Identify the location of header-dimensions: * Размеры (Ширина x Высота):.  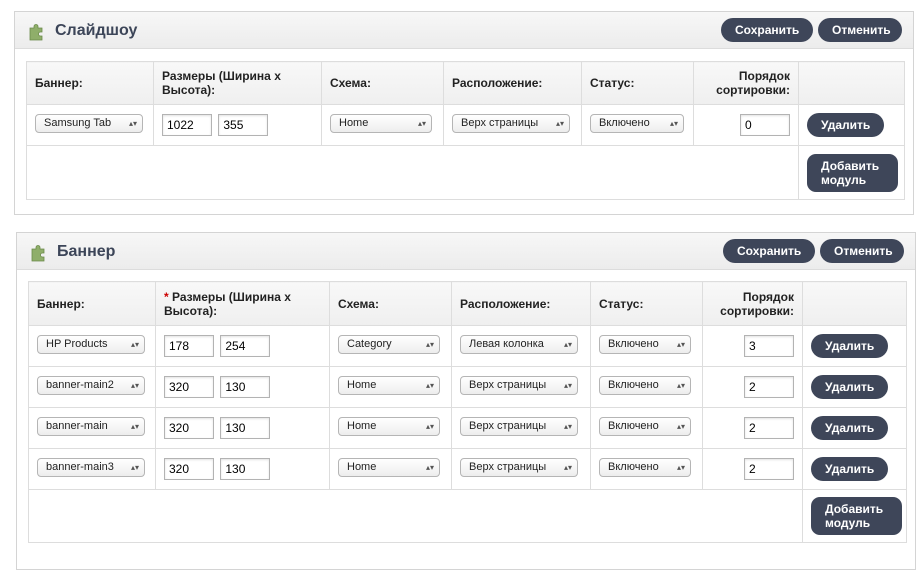
(242, 303).